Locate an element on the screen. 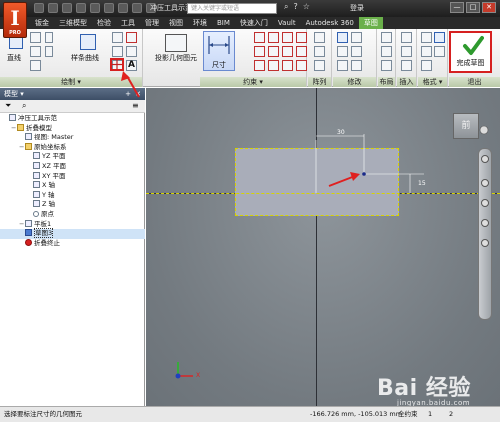 The height and width of the screenshot is (422, 500). point-tool-highlight is located at coordinates (117, 64).